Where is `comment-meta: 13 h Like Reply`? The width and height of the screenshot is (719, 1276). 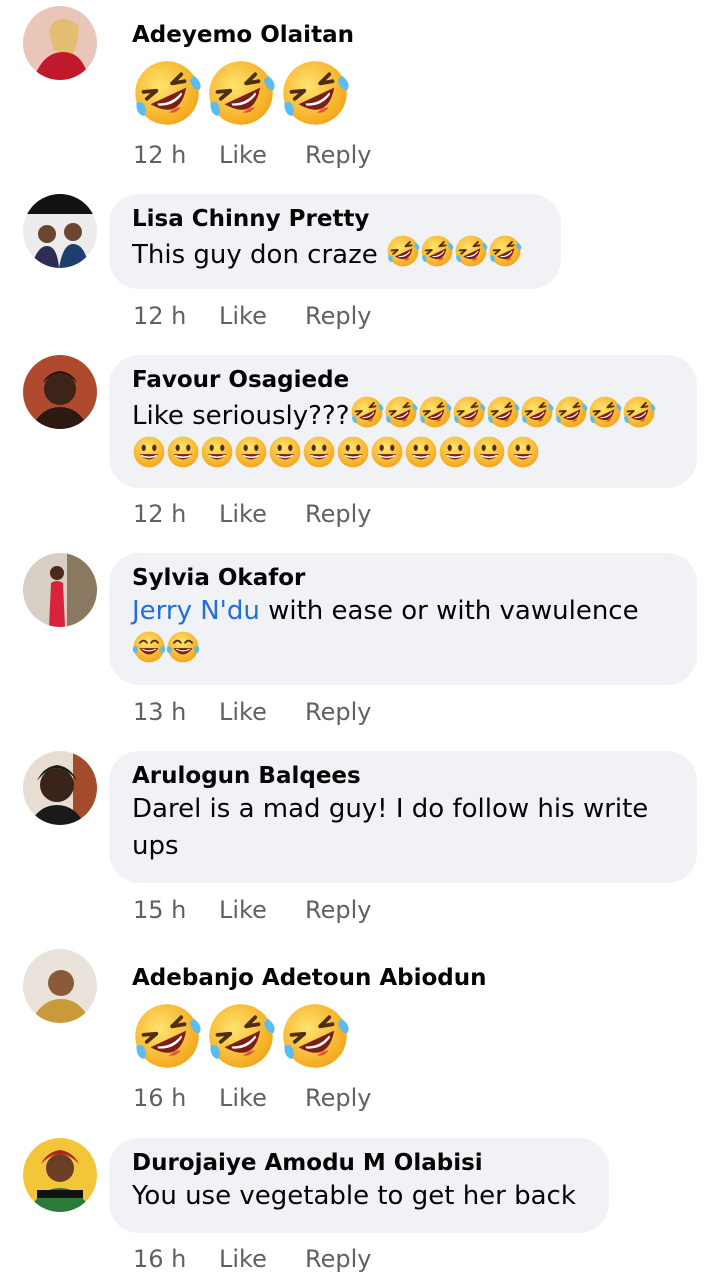
comment-meta: 13 h Like Reply is located at coordinates (252, 712).